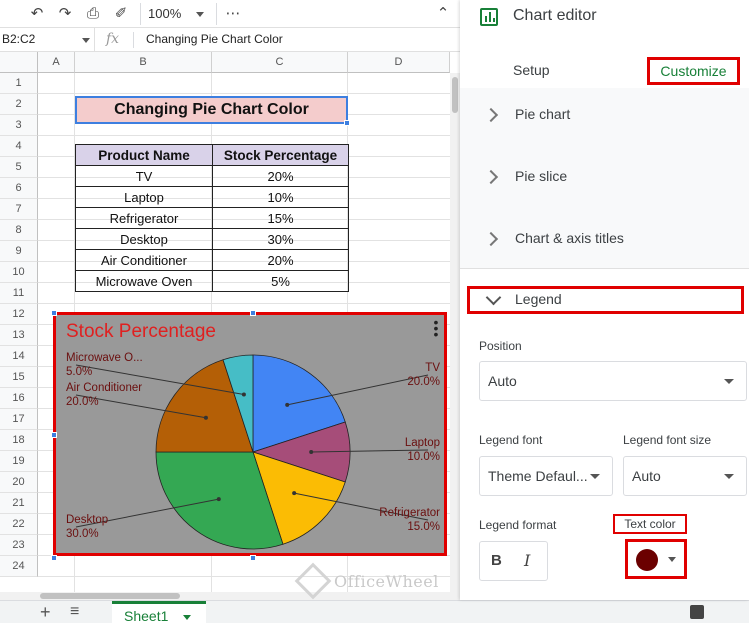  Describe the element at coordinates (233, 14) in the screenshot. I see `more-options-icon: ⋯` at that location.